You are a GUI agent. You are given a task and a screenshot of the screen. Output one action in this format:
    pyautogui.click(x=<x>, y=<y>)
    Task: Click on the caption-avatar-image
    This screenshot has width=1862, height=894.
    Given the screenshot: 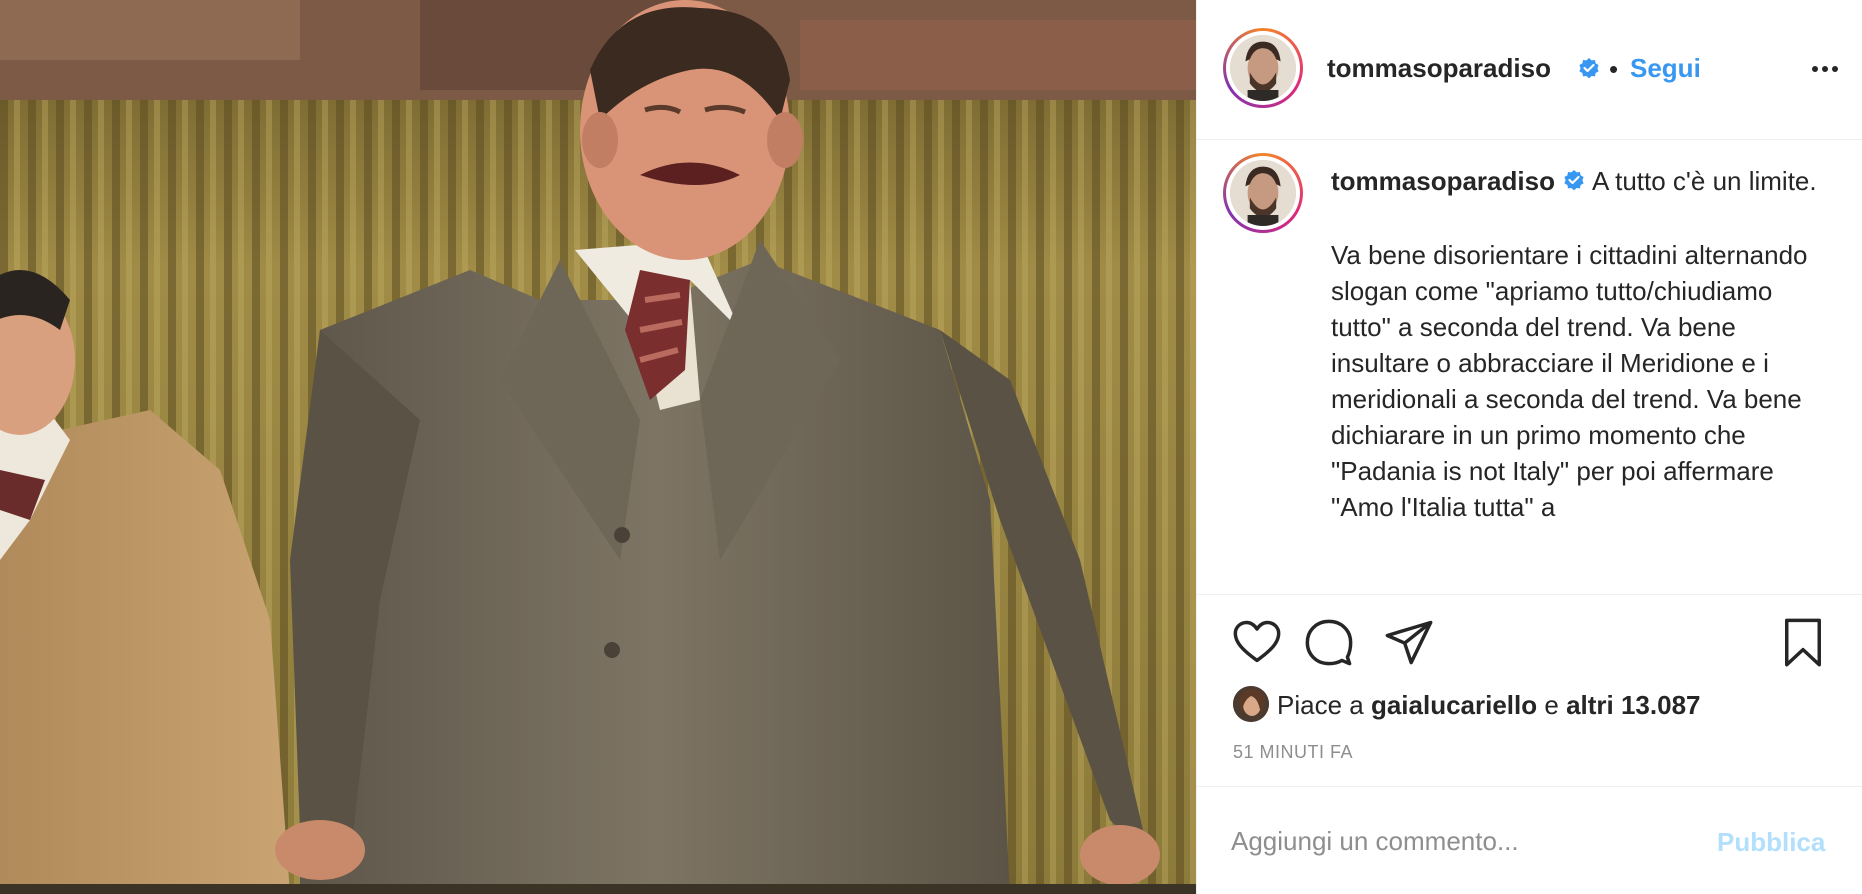 What is the action you would take?
    pyautogui.click(x=1263, y=193)
    